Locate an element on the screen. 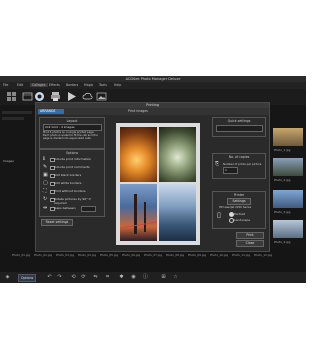 The height and width of the screenshot is (361, 320). tiles-icon is located at coordinates (11, 96).